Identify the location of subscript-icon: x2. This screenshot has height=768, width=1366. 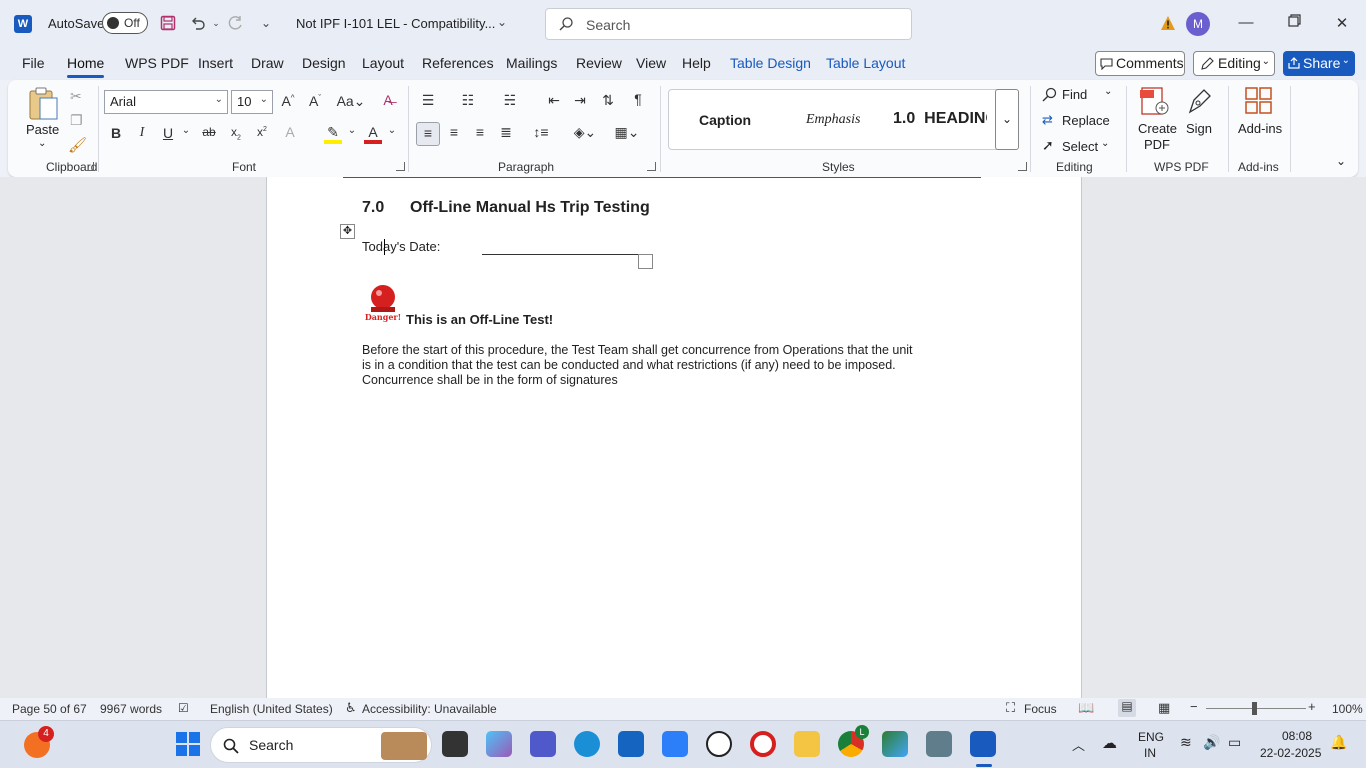
(236, 133).